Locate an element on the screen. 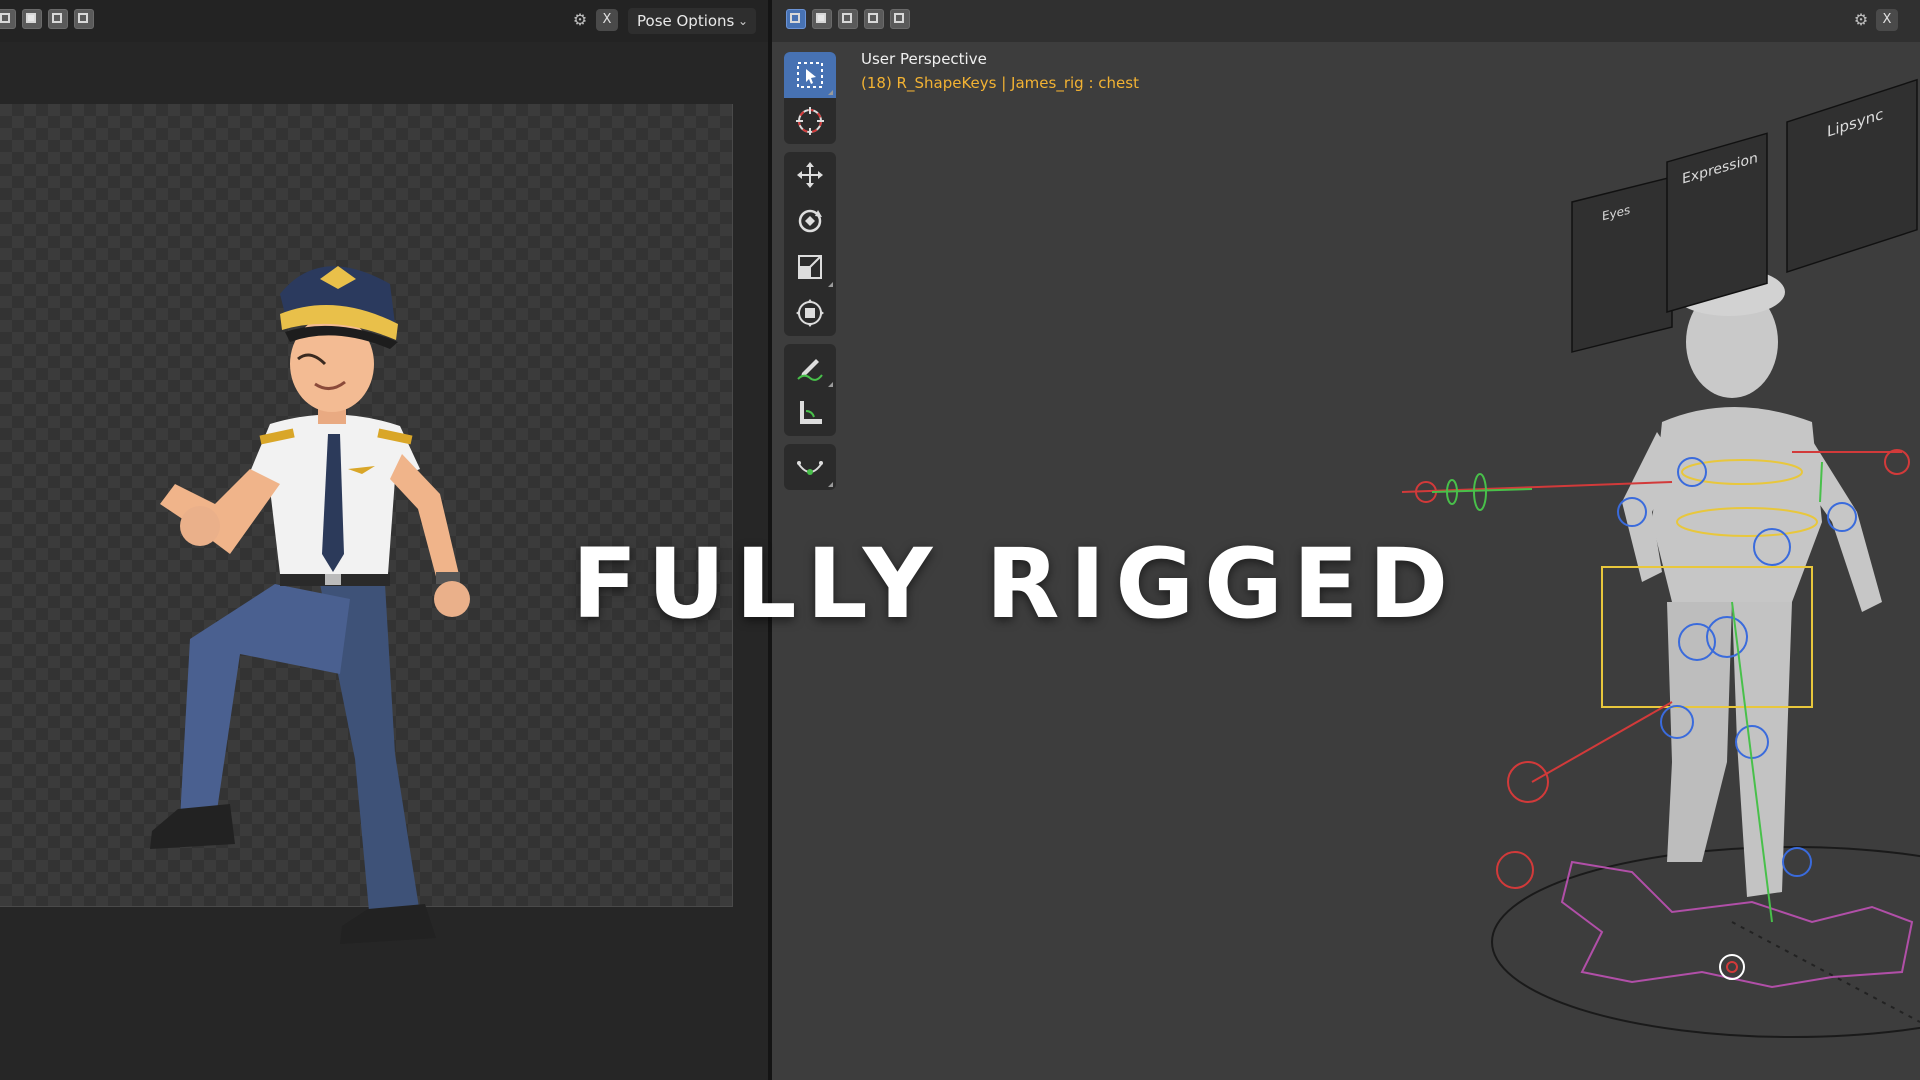 The height and width of the screenshot is (1080, 1920). select-difference-icon is located at coordinates (874, 19).